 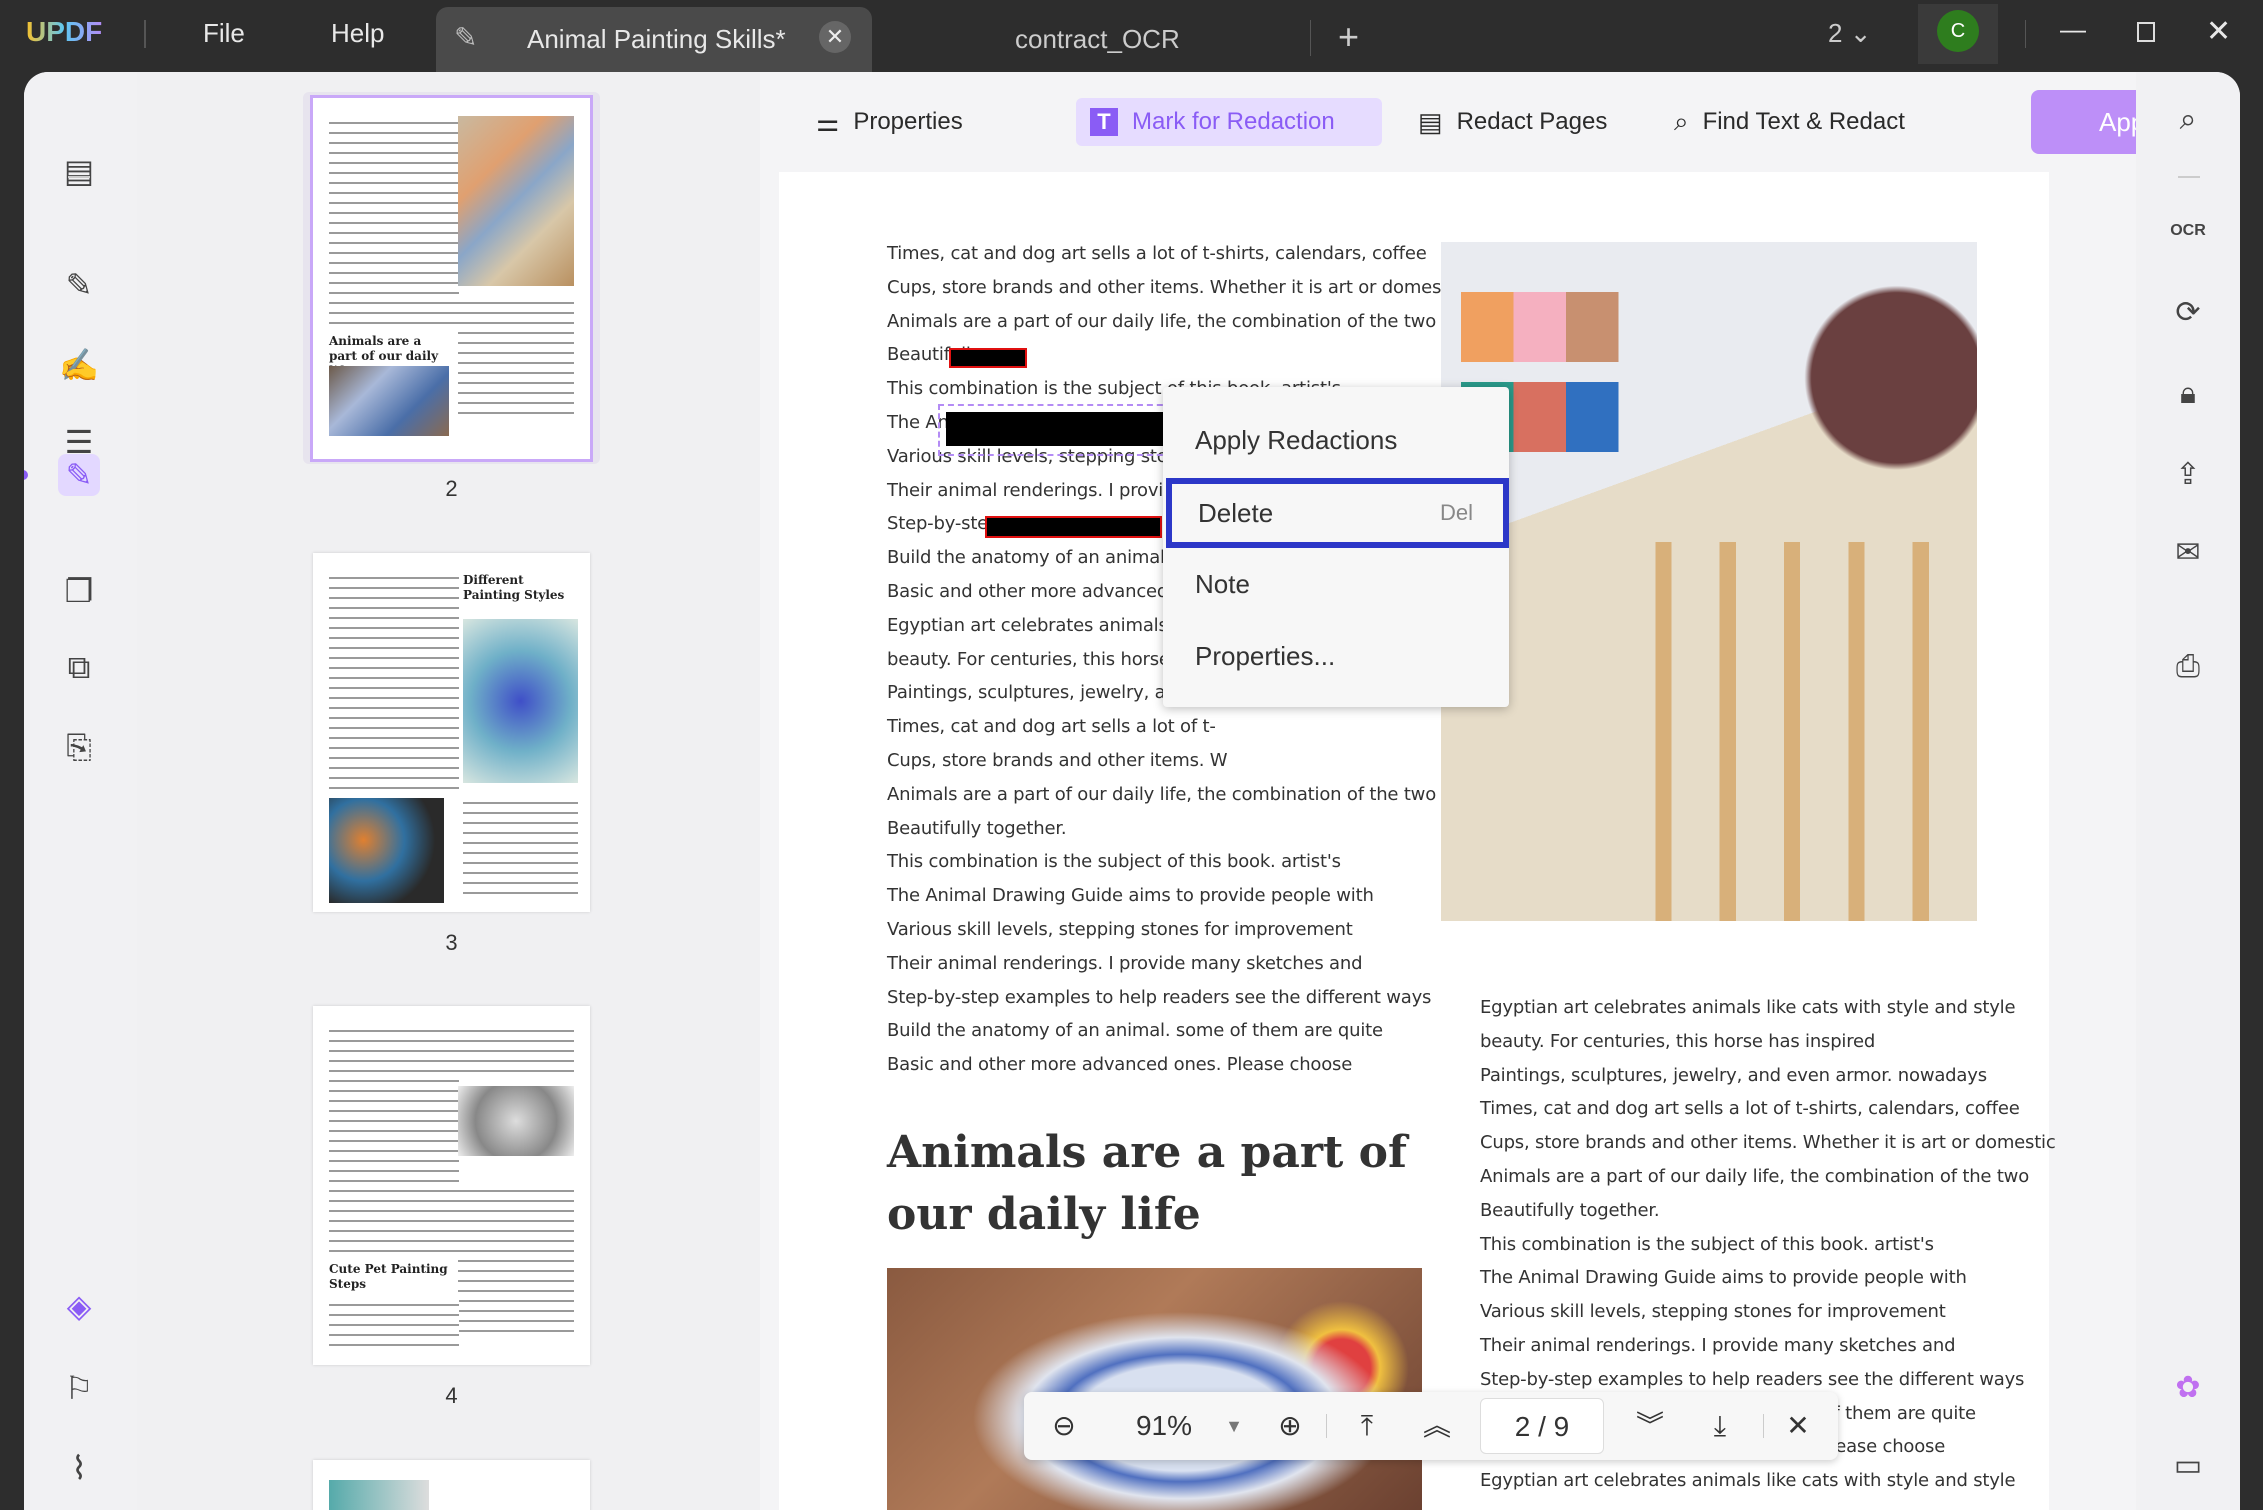 I want to click on tab-close-icon: ✕, so click(x=835, y=37).